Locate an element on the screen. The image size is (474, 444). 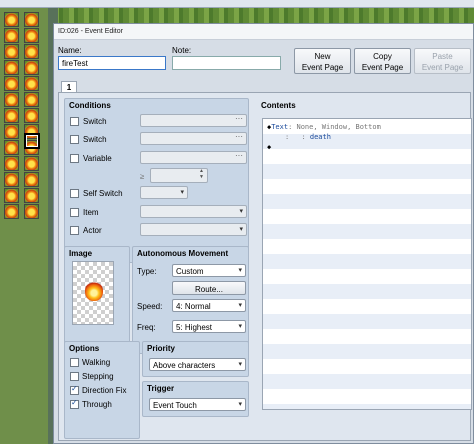
priority-value: Above characters is located at coordinates (184, 365).